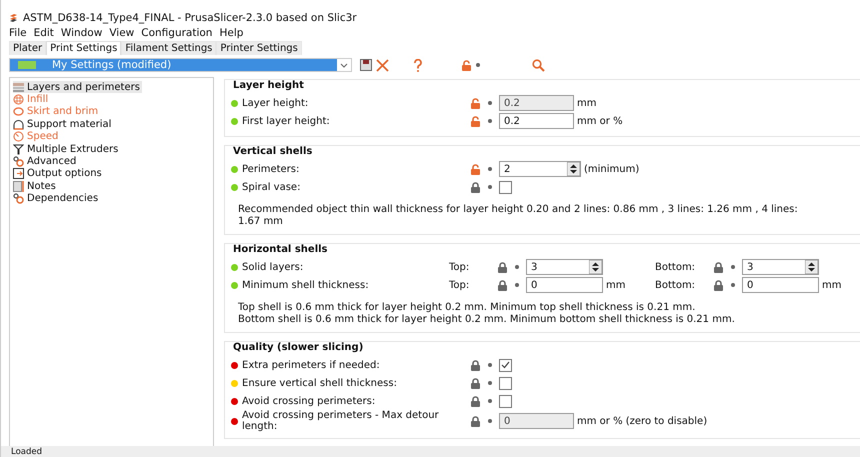 The height and width of the screenshot is (457, 860). I want to click on funnel-icon, so click(18, 149).